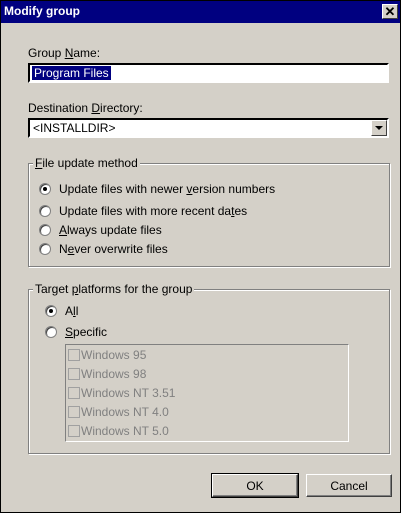  Describe the element at coordinates (71, 311) in the screenshot. I see `radio-all-platforms-label: All` at that location.